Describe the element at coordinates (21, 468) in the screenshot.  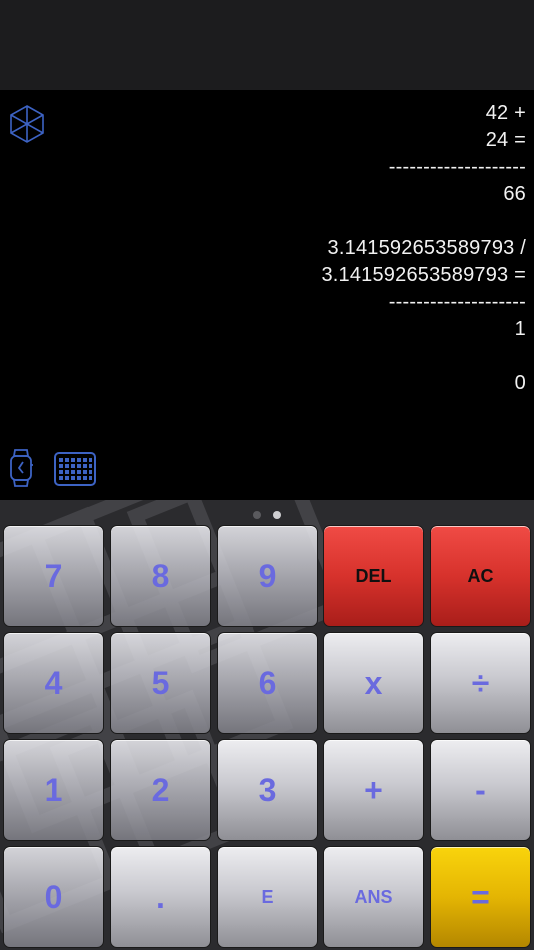
I see `apple-watch-icon` at that location.